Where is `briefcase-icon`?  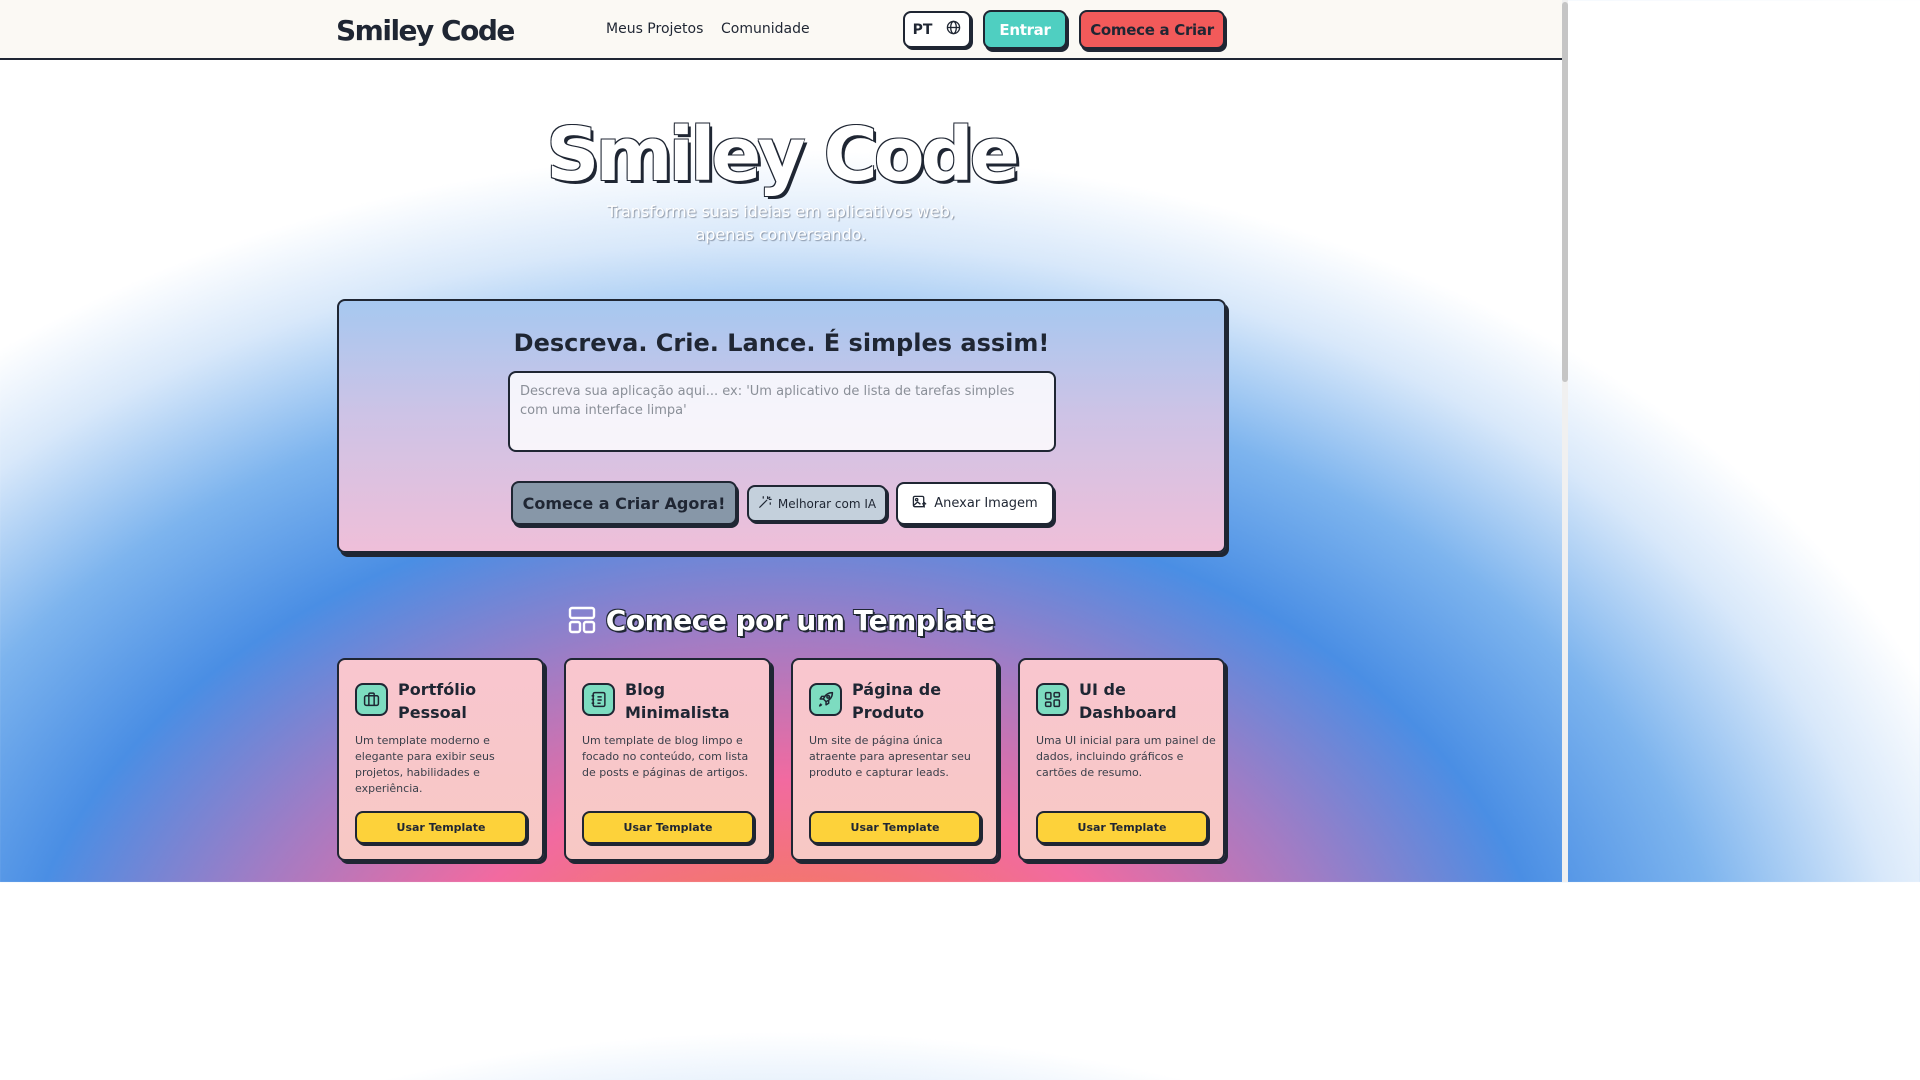 briefcase-icon is located at coordinates (371, 699).